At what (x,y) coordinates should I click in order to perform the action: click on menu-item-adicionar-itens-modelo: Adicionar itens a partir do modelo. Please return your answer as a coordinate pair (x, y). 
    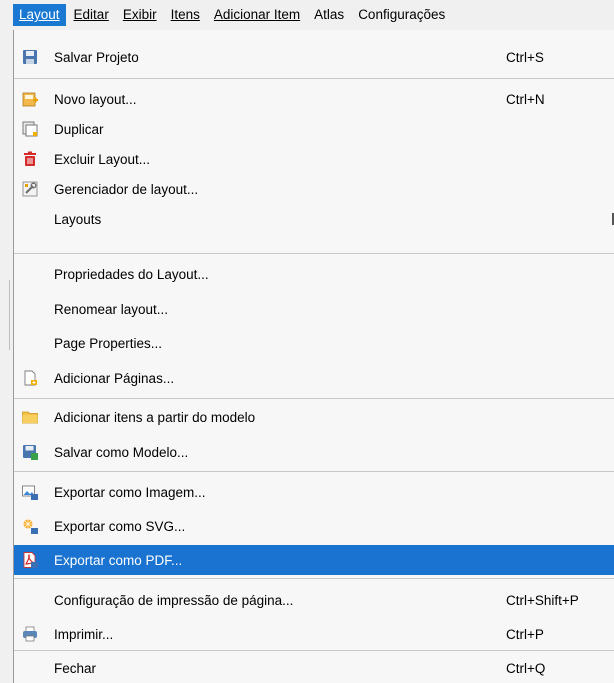
    Looking at the image, I should click on (314, 417).